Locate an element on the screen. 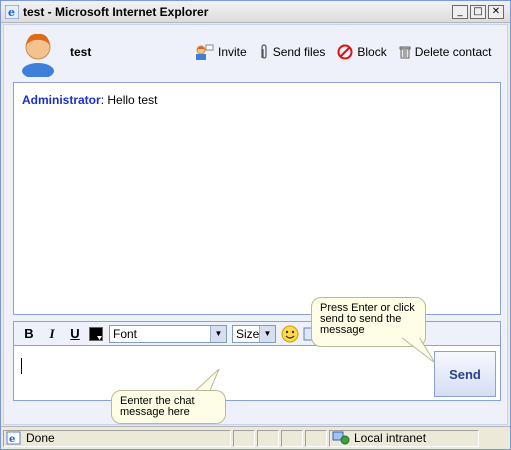 This screenshot has width=511, height=450. input-hint-tooltip: Eenter the chat message here is located at coordinates (168, 407).